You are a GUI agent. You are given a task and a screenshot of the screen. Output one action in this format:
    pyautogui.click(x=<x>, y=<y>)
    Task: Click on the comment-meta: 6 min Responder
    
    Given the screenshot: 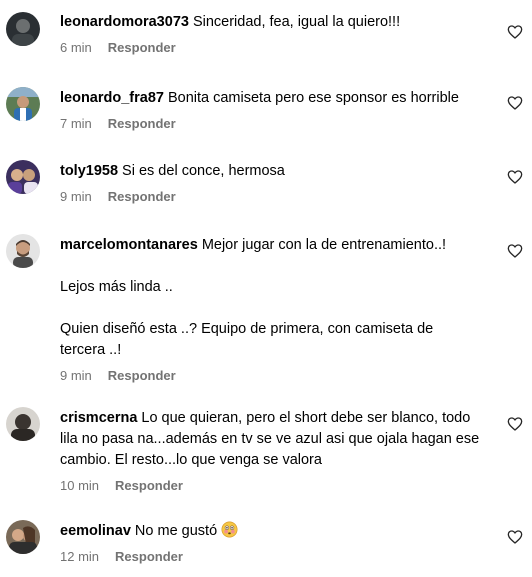 What is the action you would take?
    pyautogui.click(x=270, y=48)
    